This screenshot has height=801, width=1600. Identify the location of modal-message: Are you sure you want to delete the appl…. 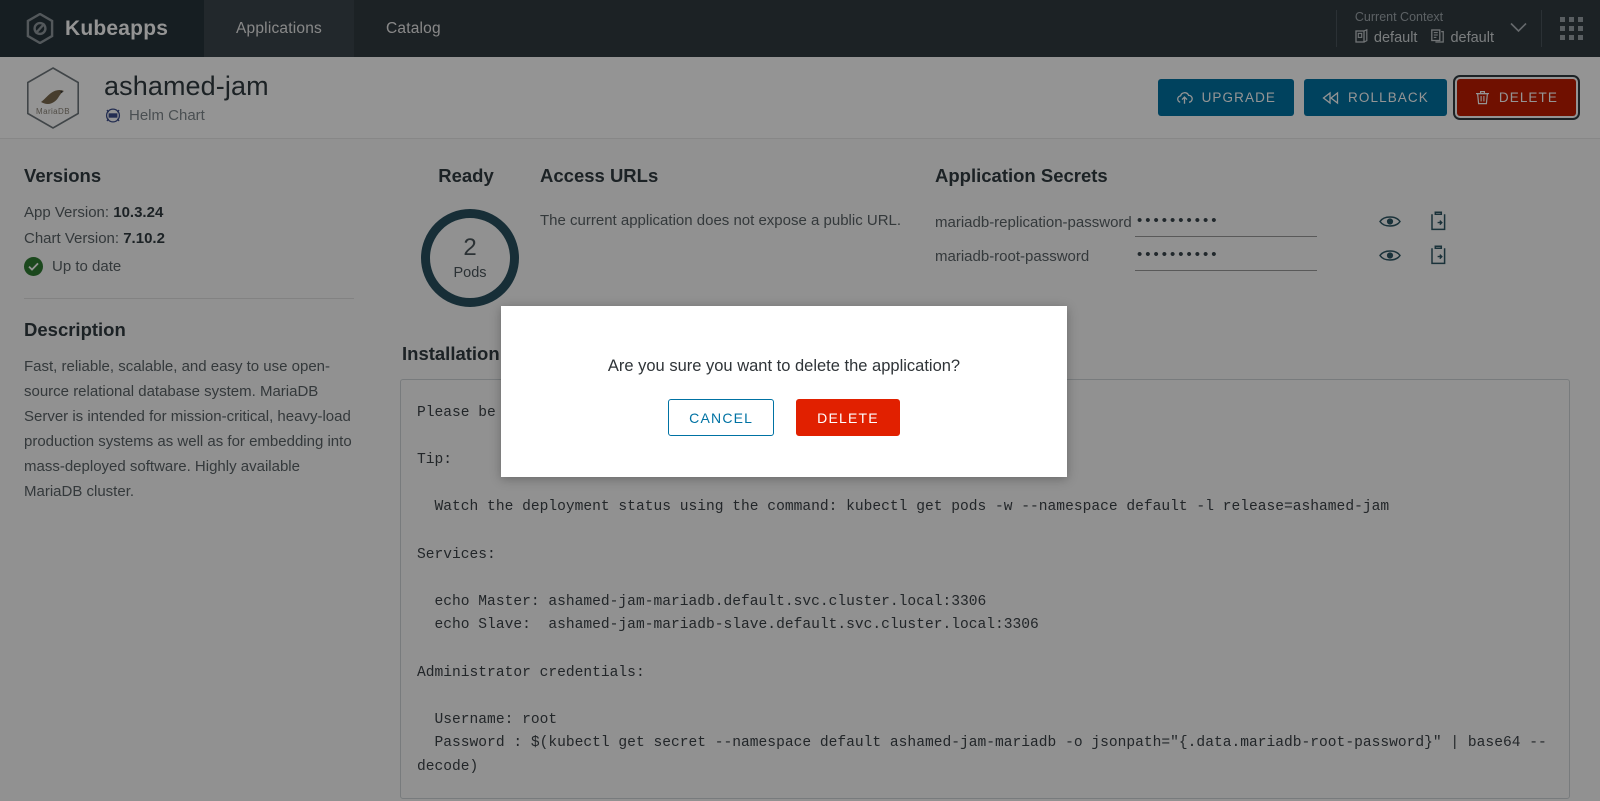
(784, 366).